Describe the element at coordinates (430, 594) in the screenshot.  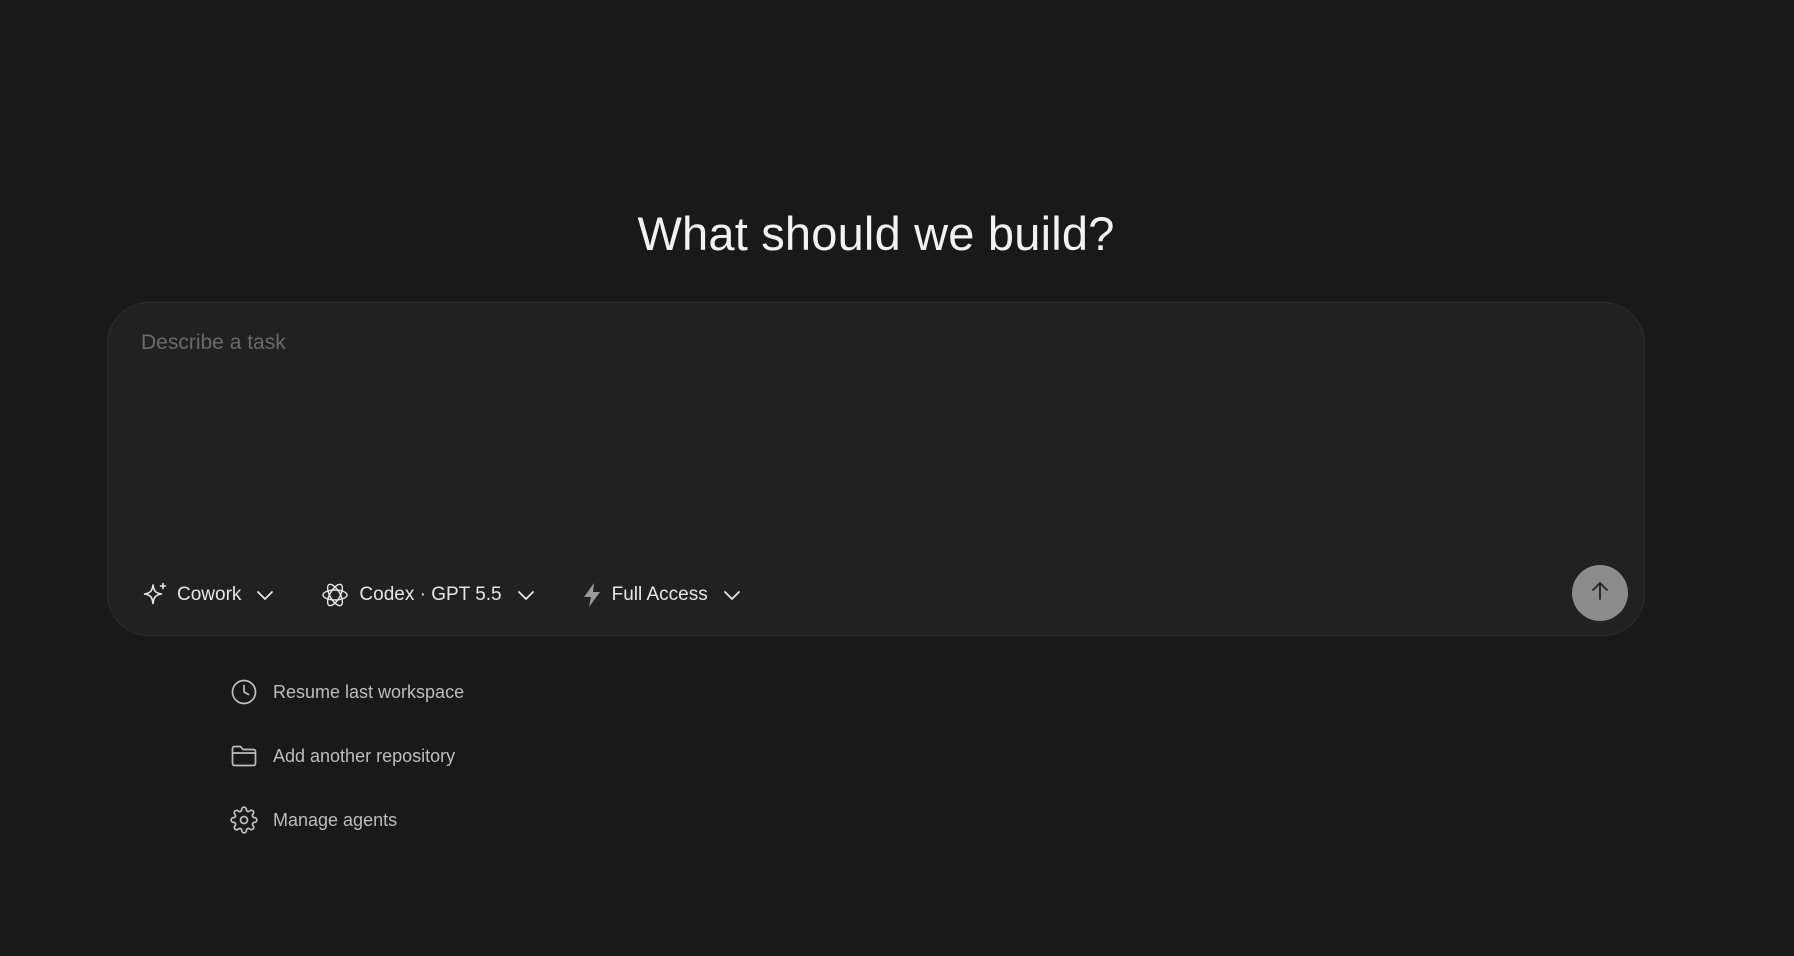
I see `model-selector-label: Codex · GPT 5.5` at that location.